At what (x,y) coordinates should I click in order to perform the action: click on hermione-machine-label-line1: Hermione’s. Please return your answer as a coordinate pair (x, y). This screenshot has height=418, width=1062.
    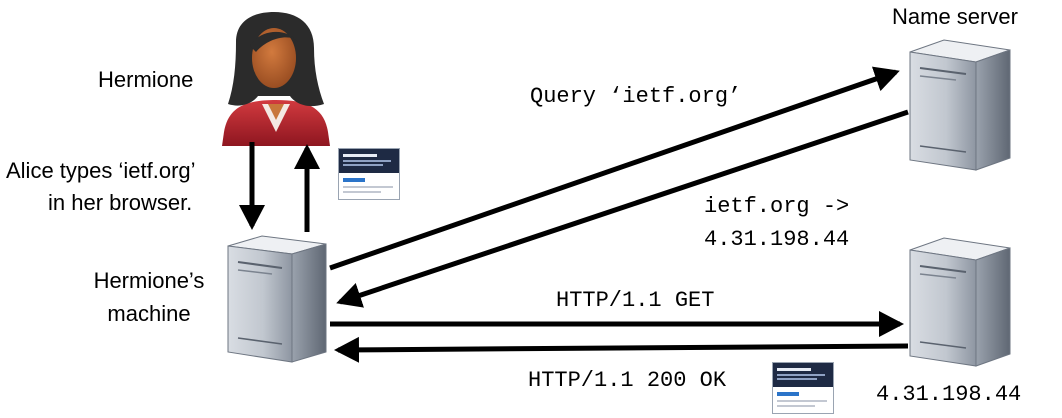
    Looking at the image, I should click on (149, 280).